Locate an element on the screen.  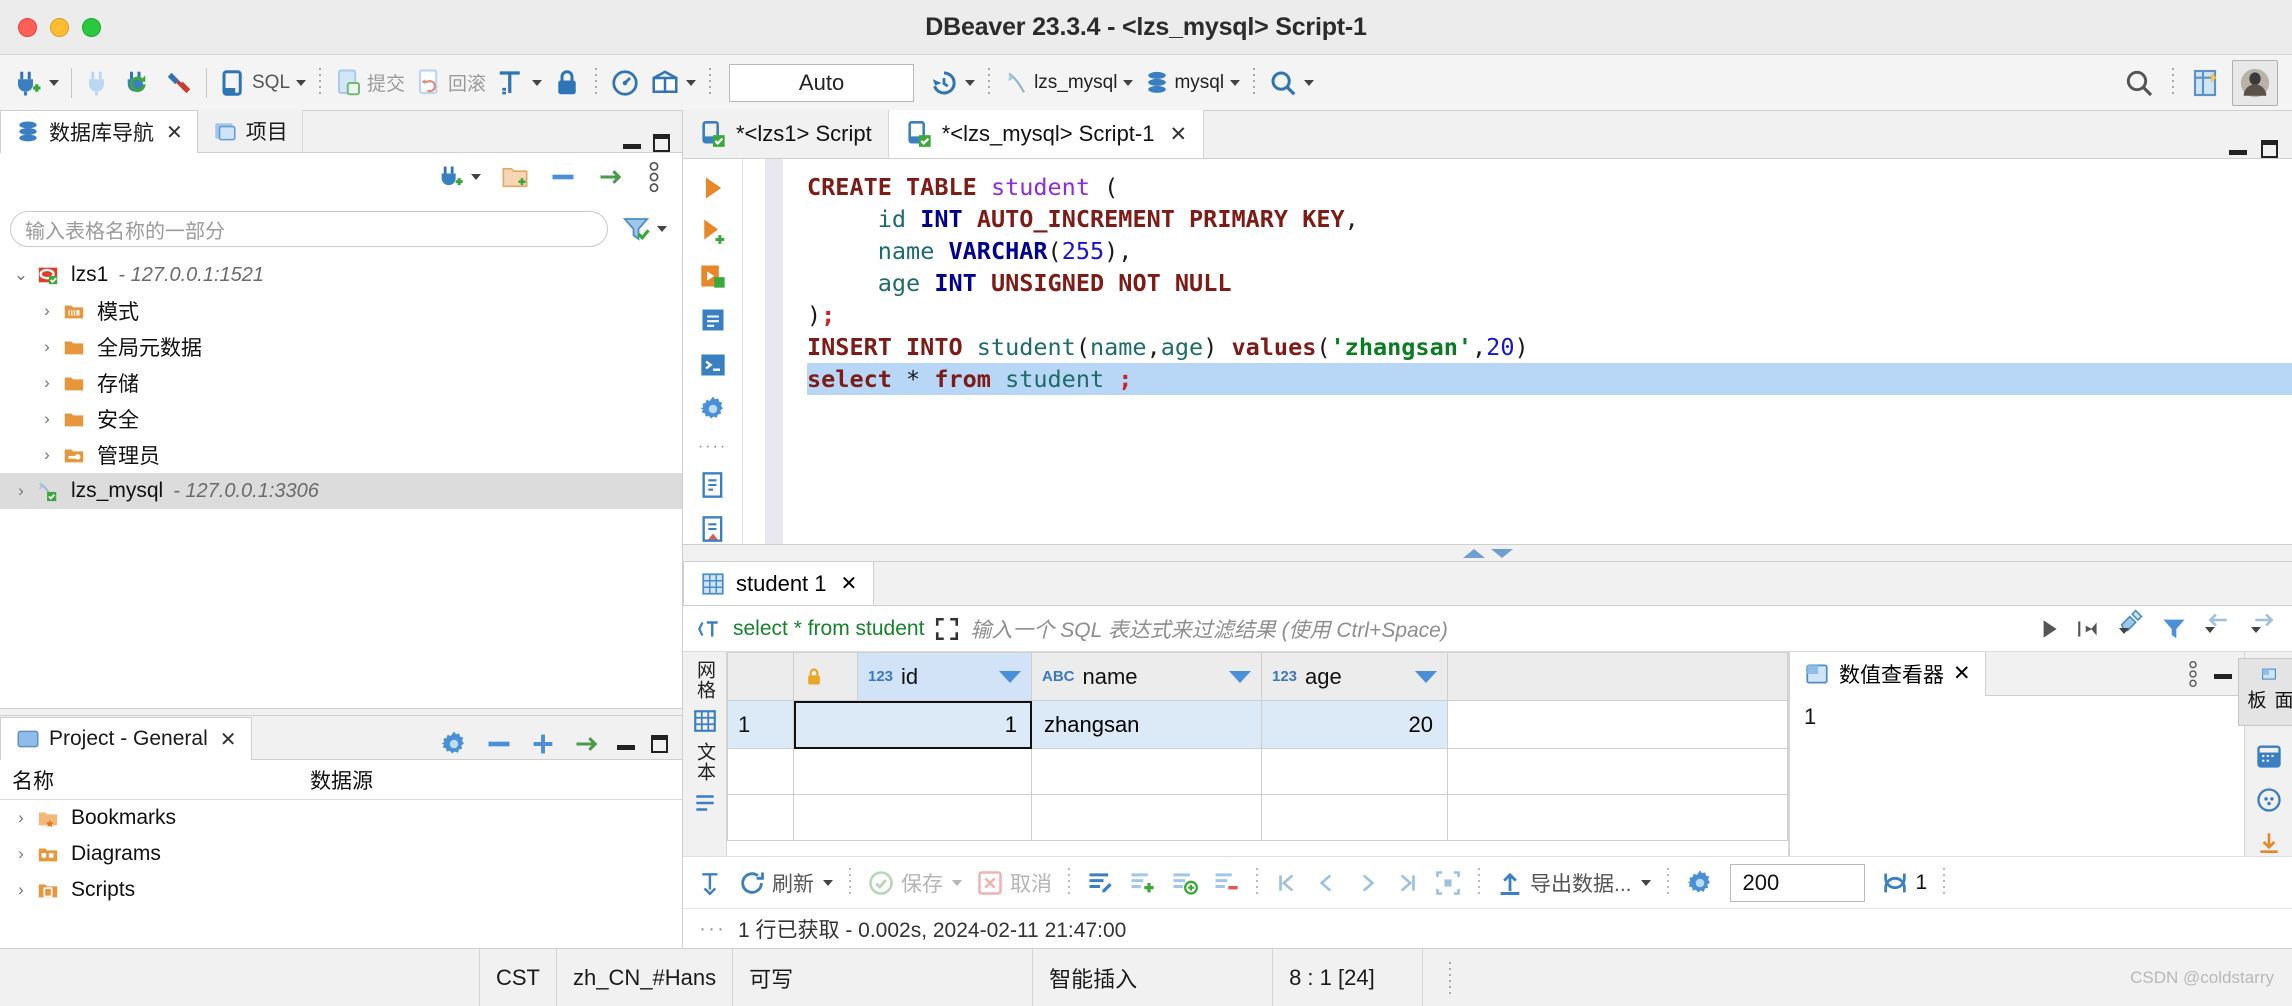
rail-tab-panels: 面板 is located at coordinates (2264, 692).